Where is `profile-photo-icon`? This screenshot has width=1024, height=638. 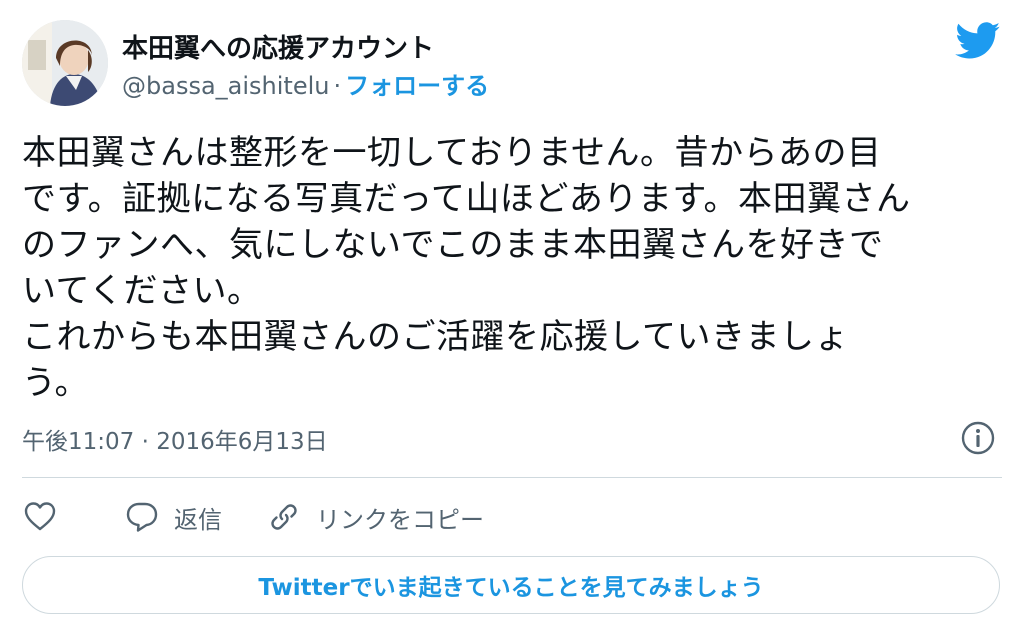
profile-photo-icon is located at coordinates (65, 63).